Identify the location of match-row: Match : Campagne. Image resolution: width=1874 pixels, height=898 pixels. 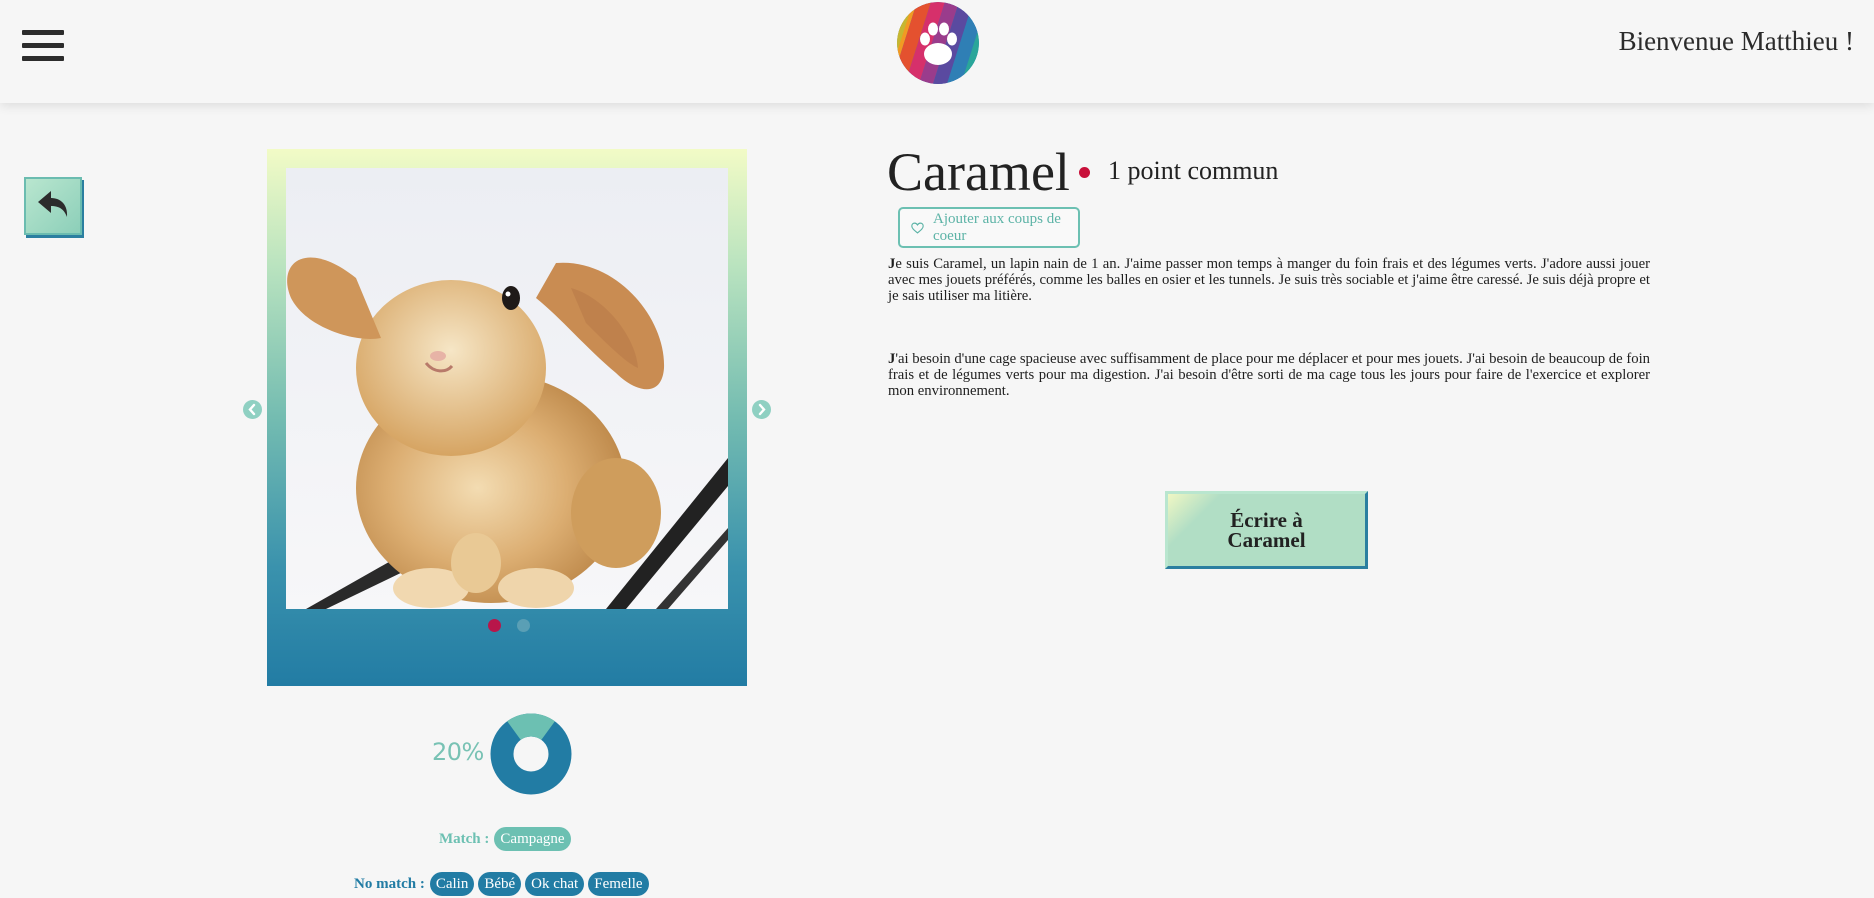
(507, 839).